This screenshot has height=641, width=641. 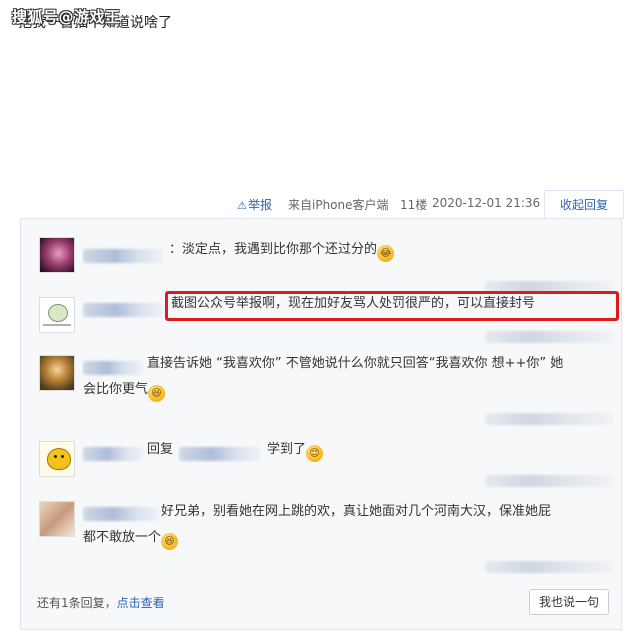 What do you see at coordinates (355, 363) in the screenshot?
I see `reply-content: 直接告诉她 “我喜欢你” 不管她说什么你就只回答“我喜欢你 想++你” 她` at bounding box center [355, 363].